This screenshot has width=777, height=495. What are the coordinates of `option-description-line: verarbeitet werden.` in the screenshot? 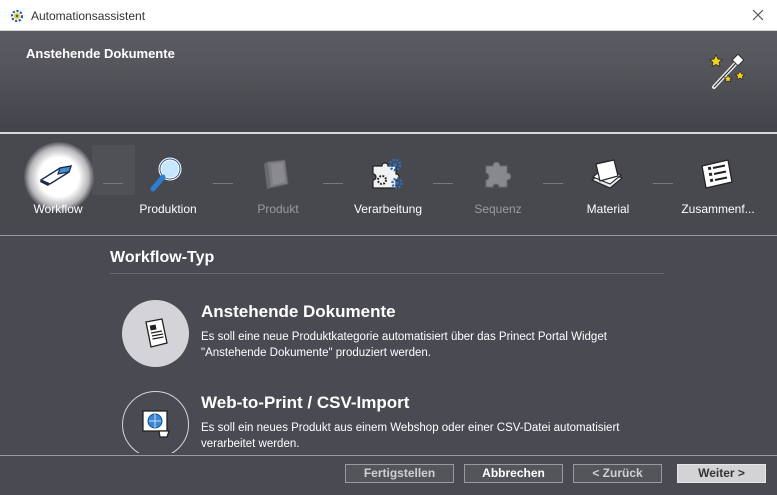 It's located at (250, 444).